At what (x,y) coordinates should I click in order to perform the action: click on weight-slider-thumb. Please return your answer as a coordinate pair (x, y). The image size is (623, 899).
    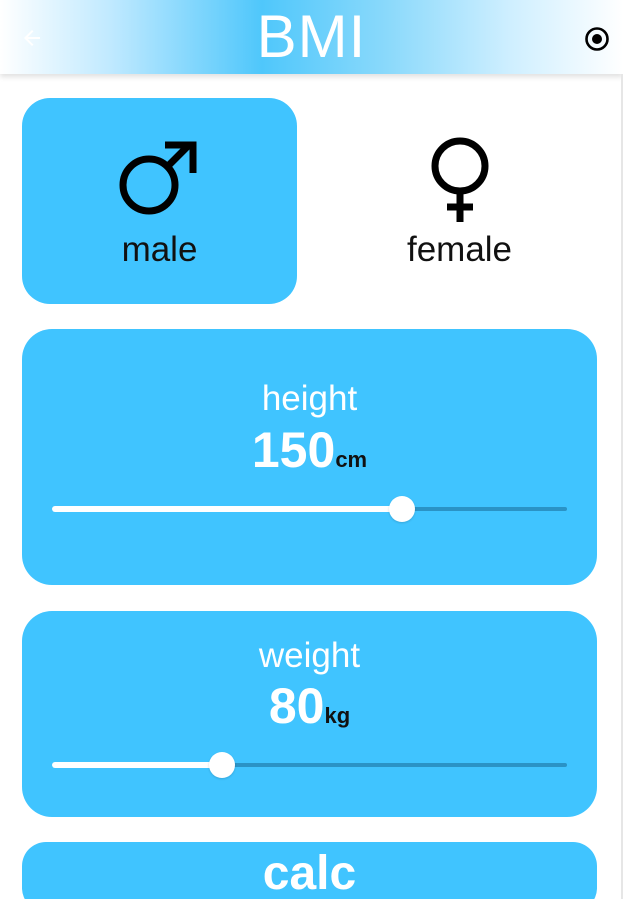
    Looking at the image, I should click on (221, 765).